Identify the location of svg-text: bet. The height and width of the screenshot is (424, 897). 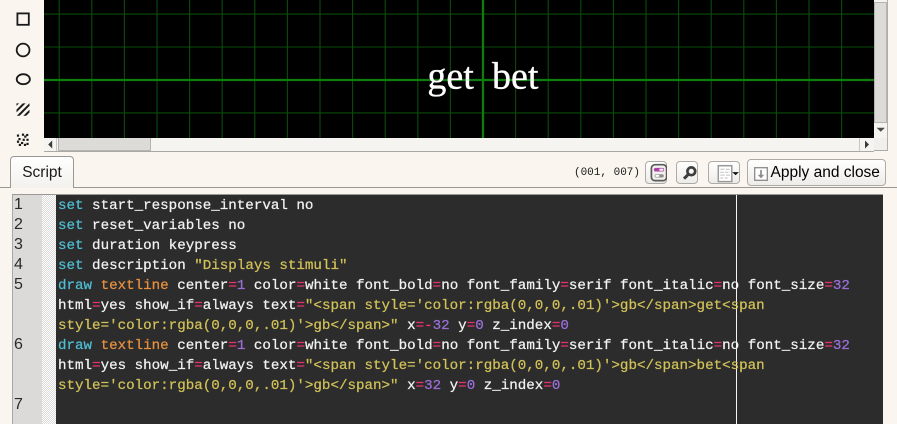
(515, 77).